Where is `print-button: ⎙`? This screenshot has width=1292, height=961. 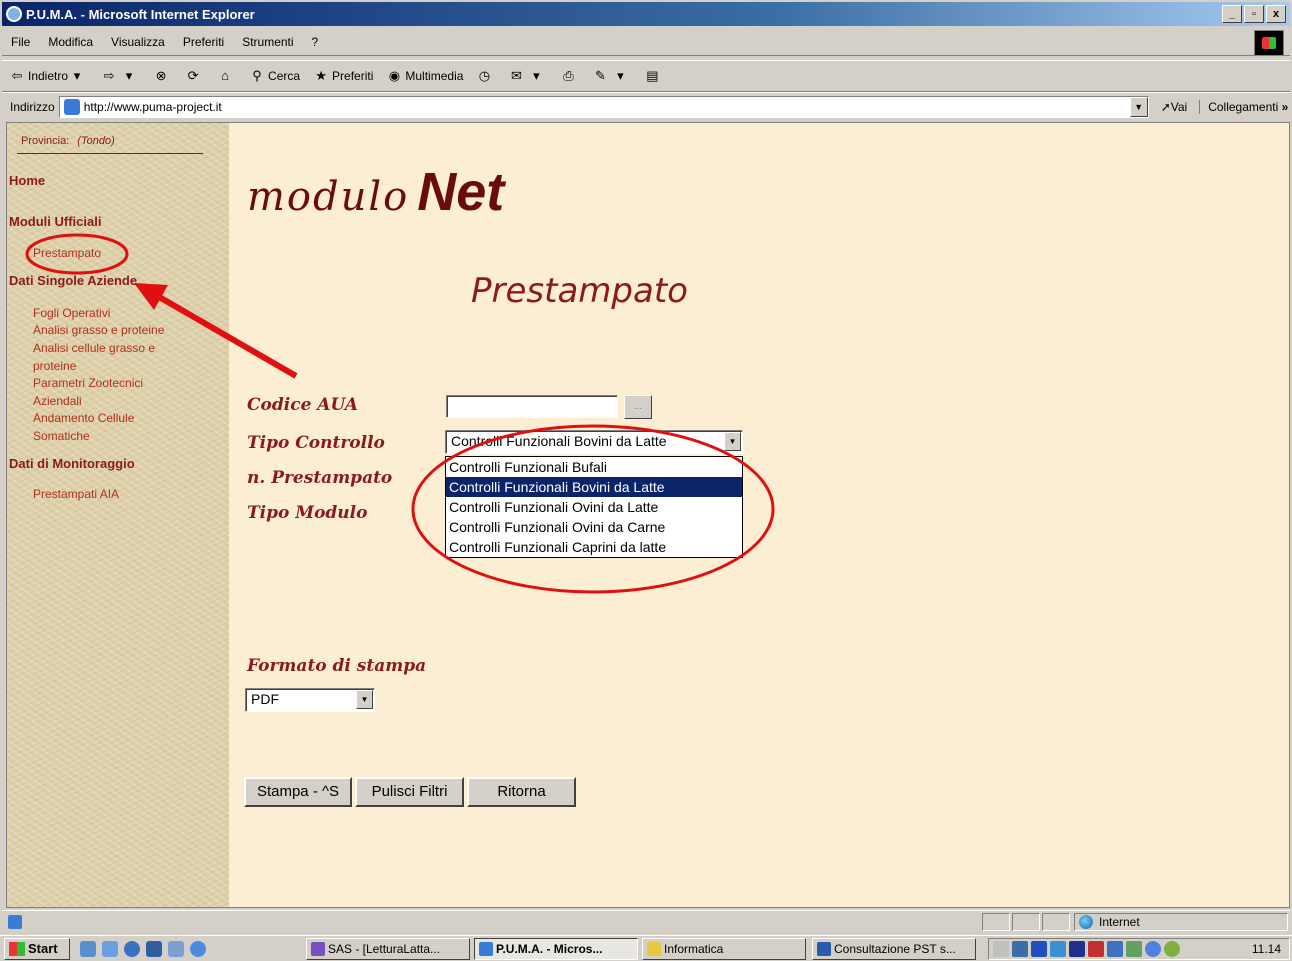
print-button: ⎙ is located at coordinates (569, 76).